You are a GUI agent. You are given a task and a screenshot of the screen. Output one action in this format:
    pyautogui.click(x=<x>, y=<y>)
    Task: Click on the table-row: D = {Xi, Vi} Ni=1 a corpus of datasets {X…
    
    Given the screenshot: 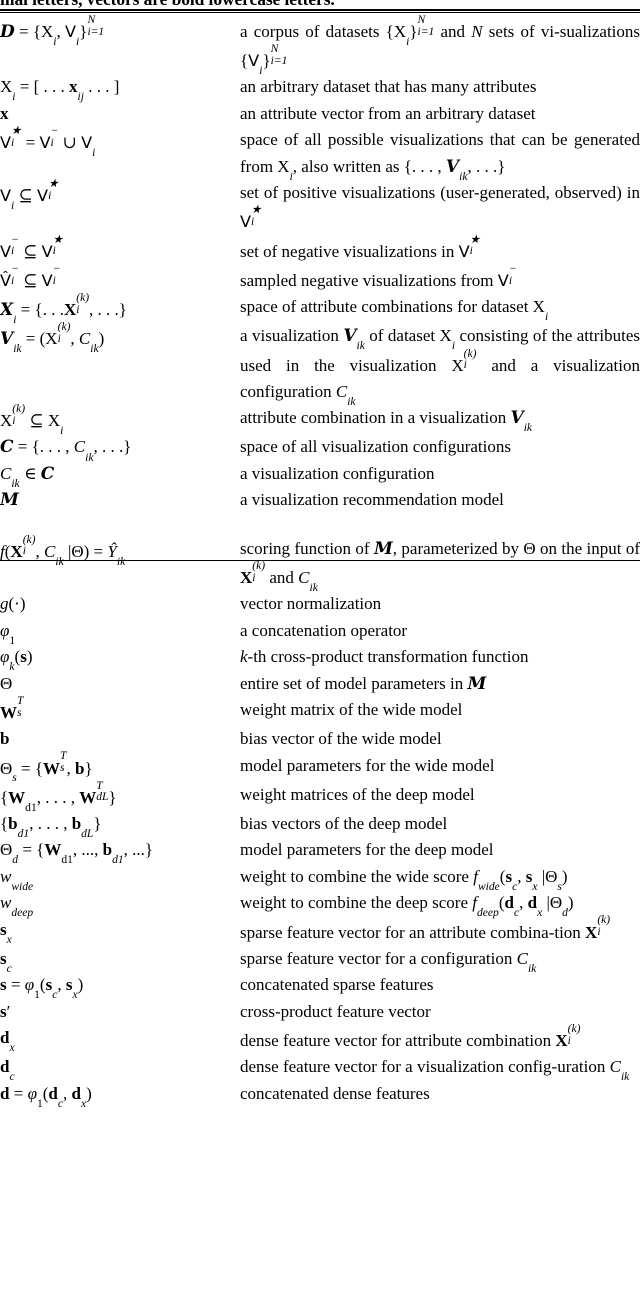 What is the action you would take?
    pyautogui.click(x=320, y=45)
    